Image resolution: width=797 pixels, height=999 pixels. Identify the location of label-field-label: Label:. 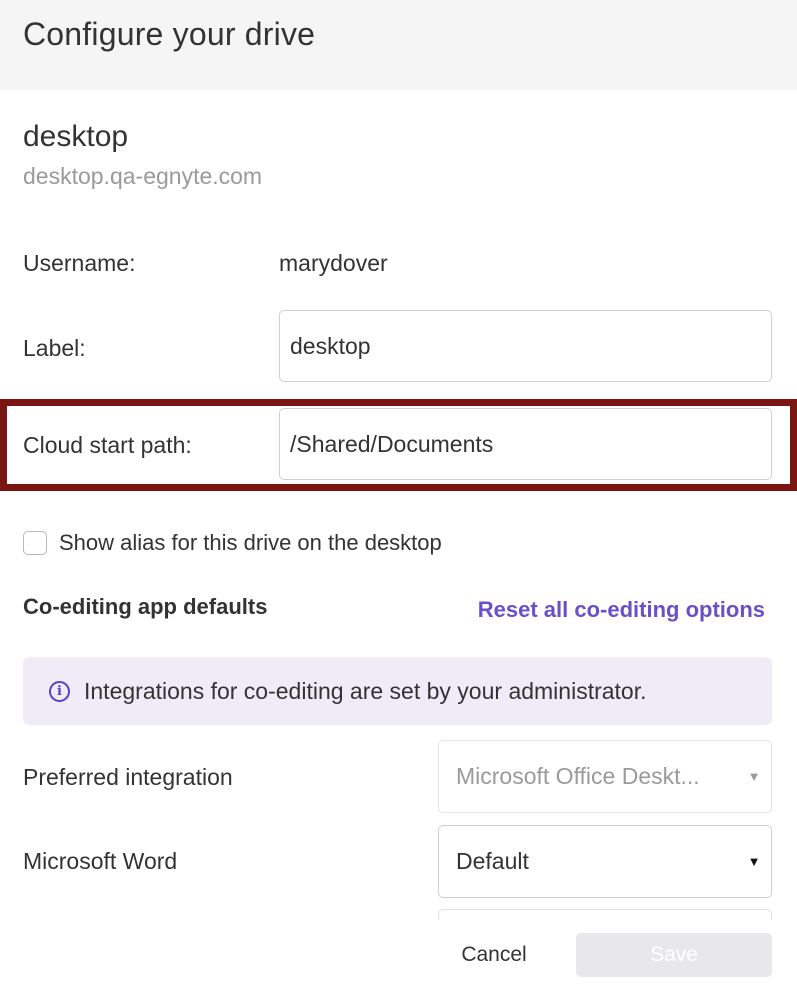
(54, 348).